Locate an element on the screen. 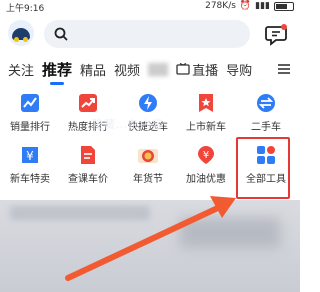 This screenshot has height=292, width=320. tool-label: 年货节 is located at coordinates (148, 179).